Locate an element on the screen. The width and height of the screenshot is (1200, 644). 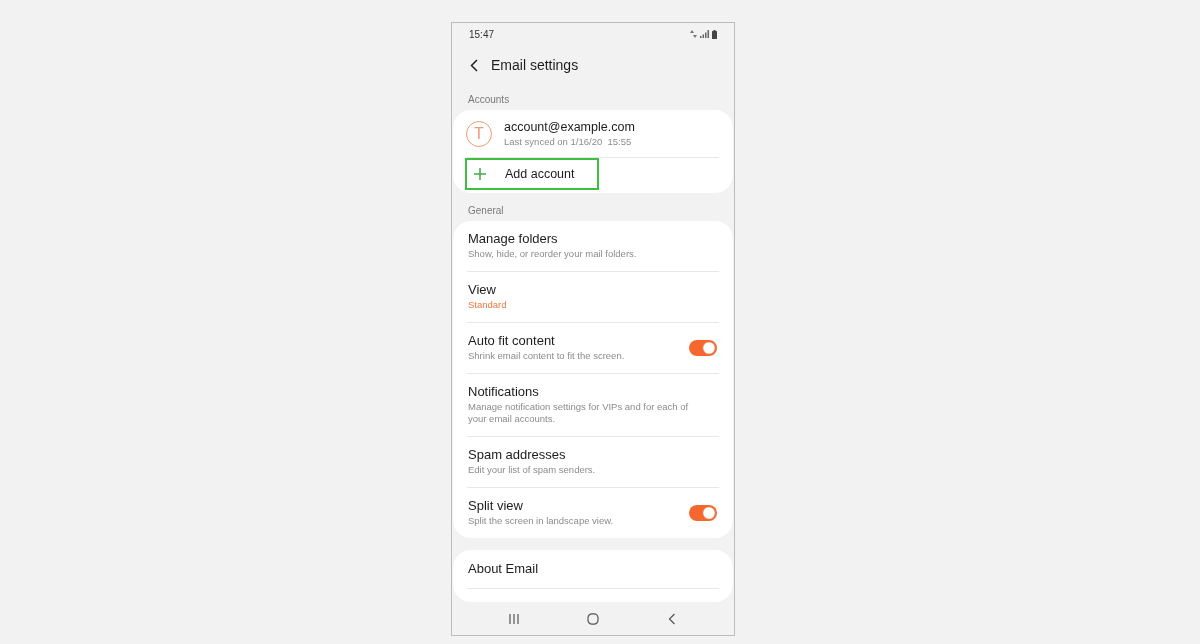
setting-title: About Email is located at coordinates (503, 569).